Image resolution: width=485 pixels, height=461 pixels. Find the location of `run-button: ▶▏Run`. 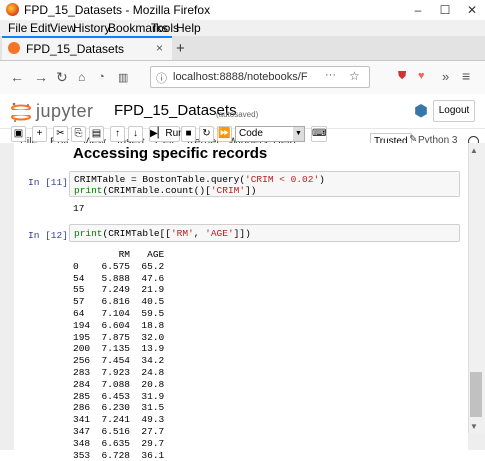

run-button: ▶▏Run is located at coordinates (166, 134).